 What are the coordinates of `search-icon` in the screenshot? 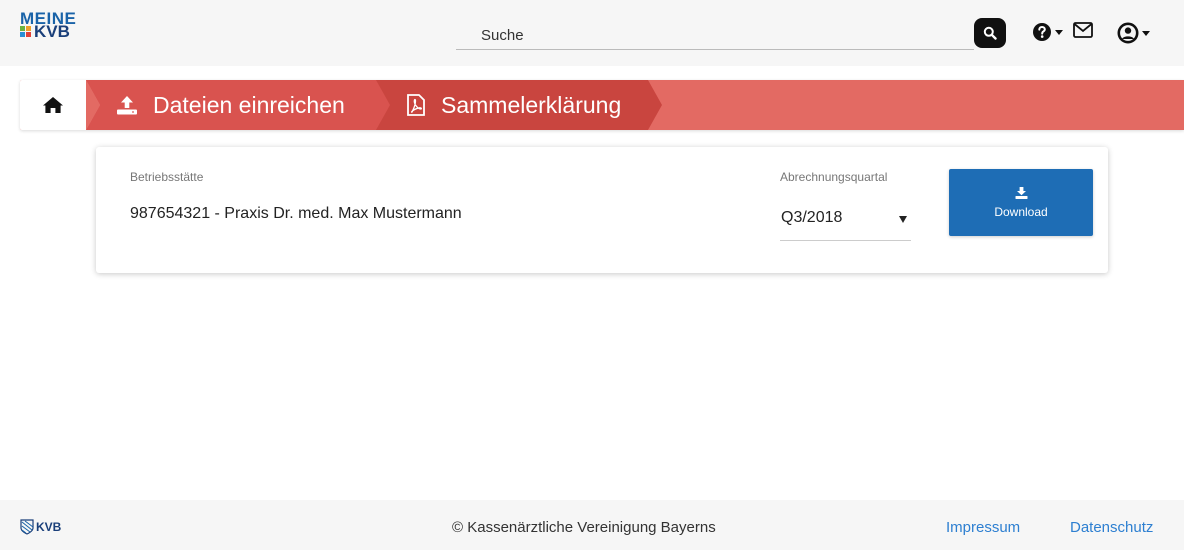 It's located at (990, 33).